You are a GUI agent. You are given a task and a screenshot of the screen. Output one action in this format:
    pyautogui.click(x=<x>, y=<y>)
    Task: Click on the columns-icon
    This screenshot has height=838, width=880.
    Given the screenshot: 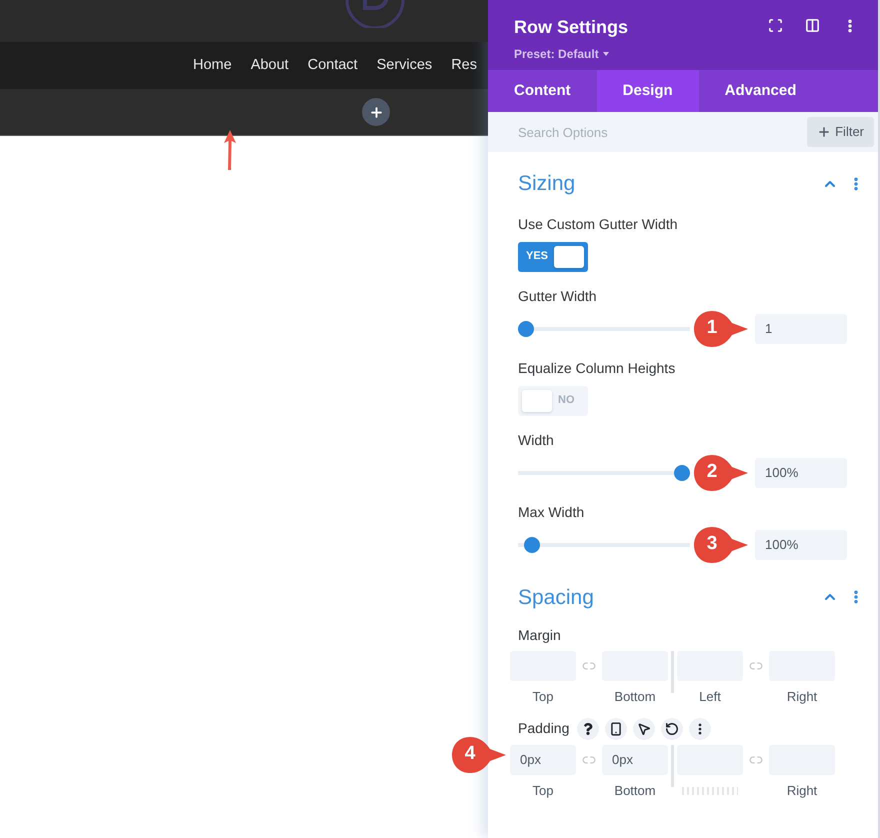 What is the action you would take?
    pyautogui.click(x=812, y=25)
    